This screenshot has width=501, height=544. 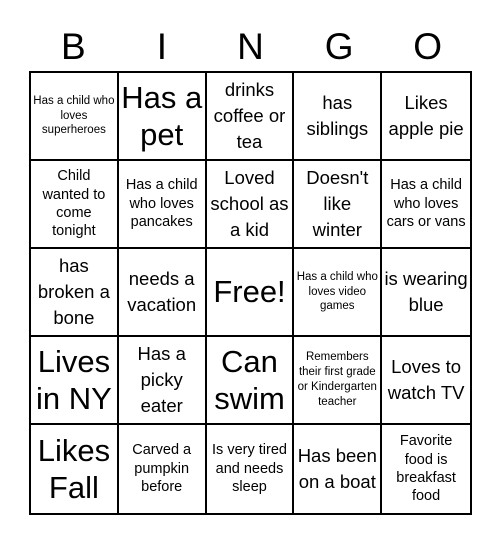 I want to click on bingo-cell-text: Free!, so click(x=249, y=292).